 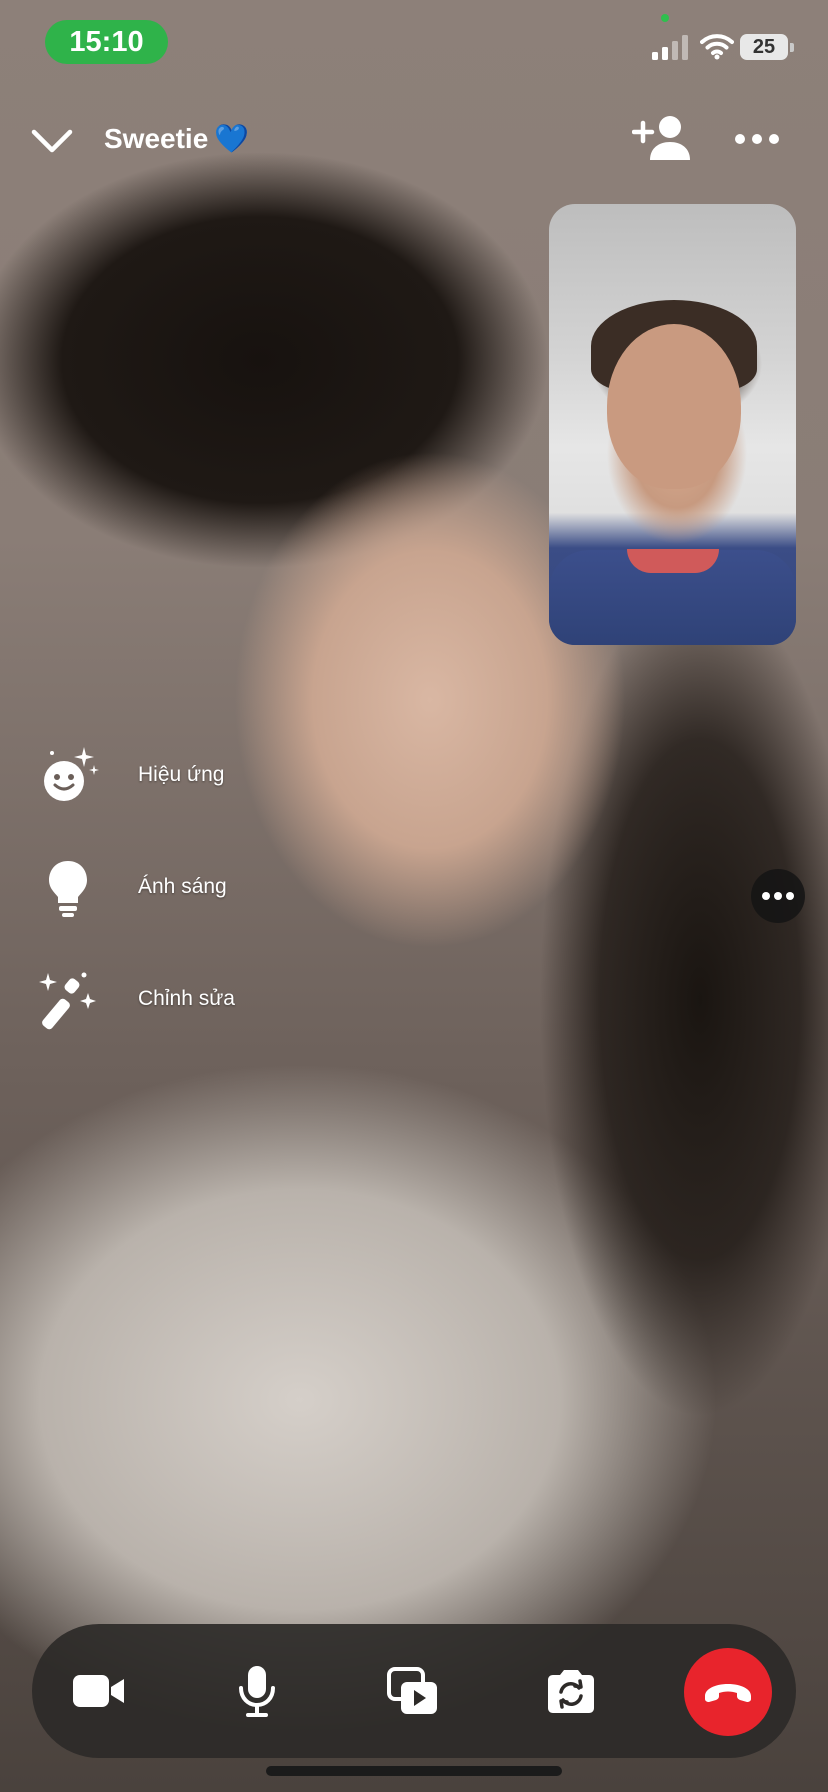 I want to click on call-controls, so click(x=414, y=1691).